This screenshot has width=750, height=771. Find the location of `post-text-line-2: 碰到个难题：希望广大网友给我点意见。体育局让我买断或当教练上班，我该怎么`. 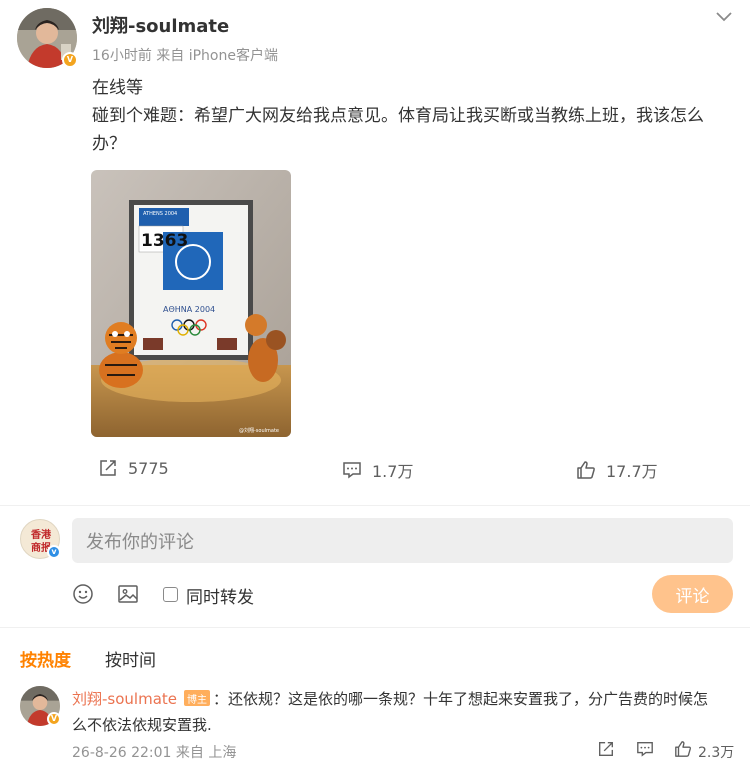

post-text-line-2: 碰到个难题：希望广大网友给我点意见。体育局让我买断或当教练上班，我该怎么 is located at coordinates (398, 116).